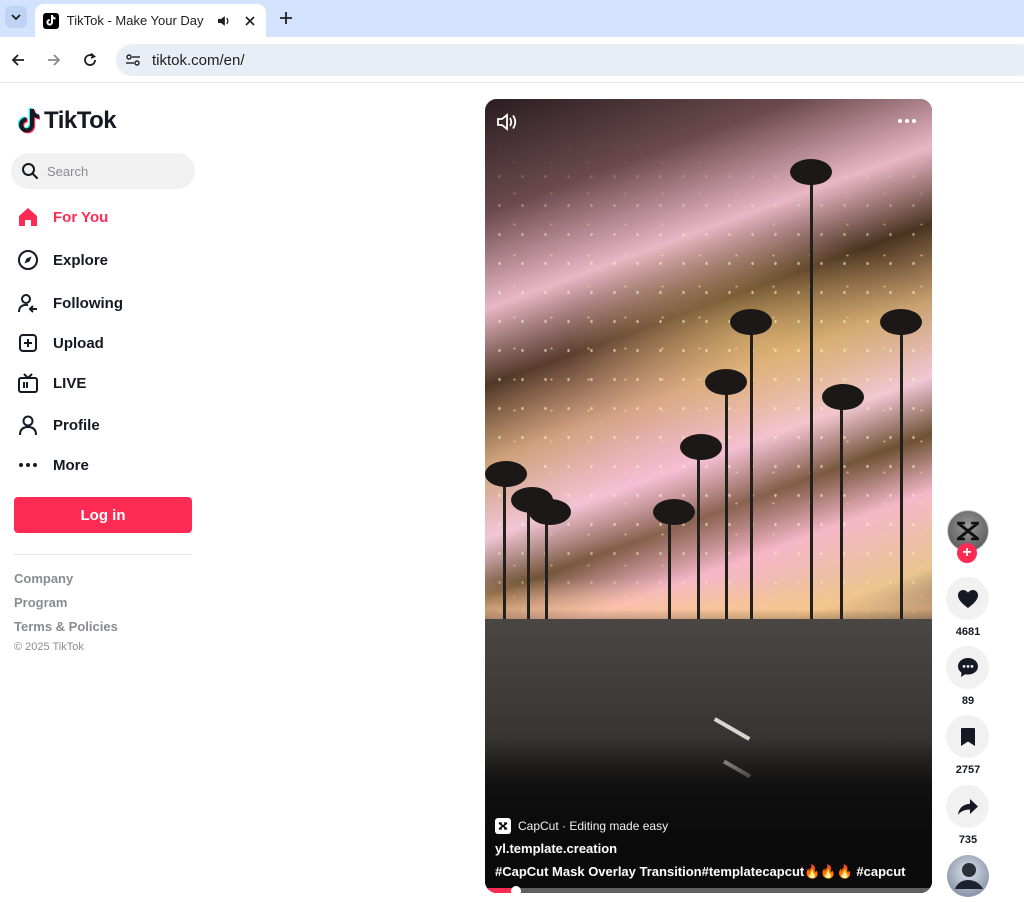  What do you see at coordinates (968, 701) in the screenshot?
I see `comment-count: 89` at bounding box center [968, 701].